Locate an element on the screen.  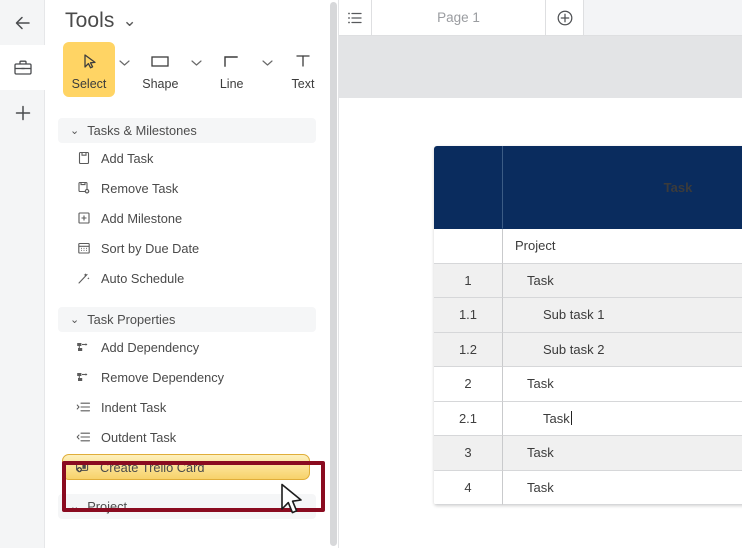
tool-line-label: Line is located at coordinates (231, 84).